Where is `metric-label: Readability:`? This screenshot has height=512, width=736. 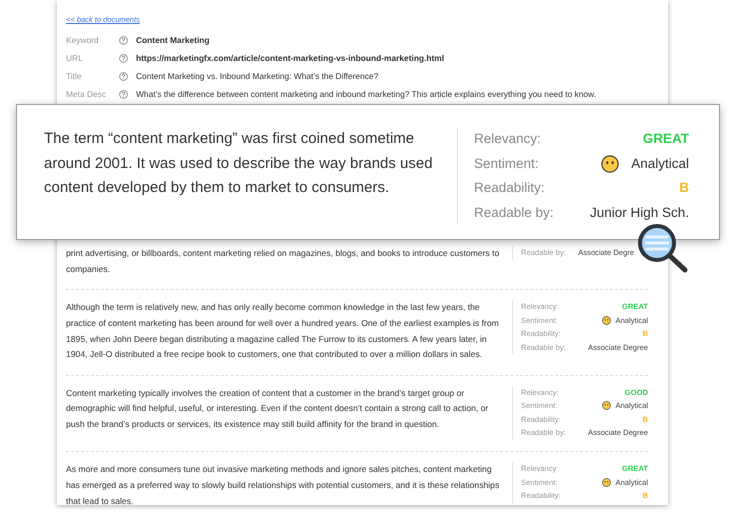 metric-label: Readability: is located at coordinates (509, 188).